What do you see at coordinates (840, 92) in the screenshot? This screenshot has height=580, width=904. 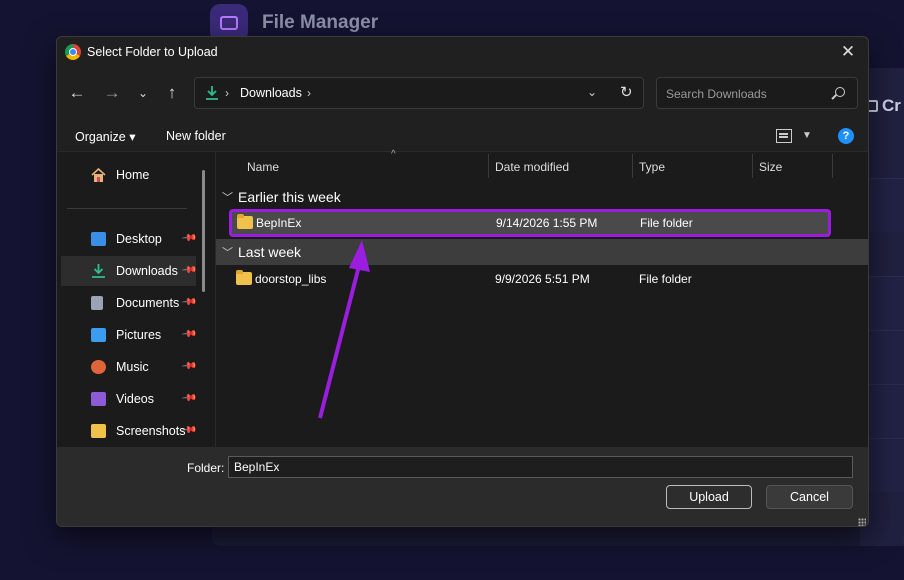 I see `search-icon` at bounding box center [840, 92].